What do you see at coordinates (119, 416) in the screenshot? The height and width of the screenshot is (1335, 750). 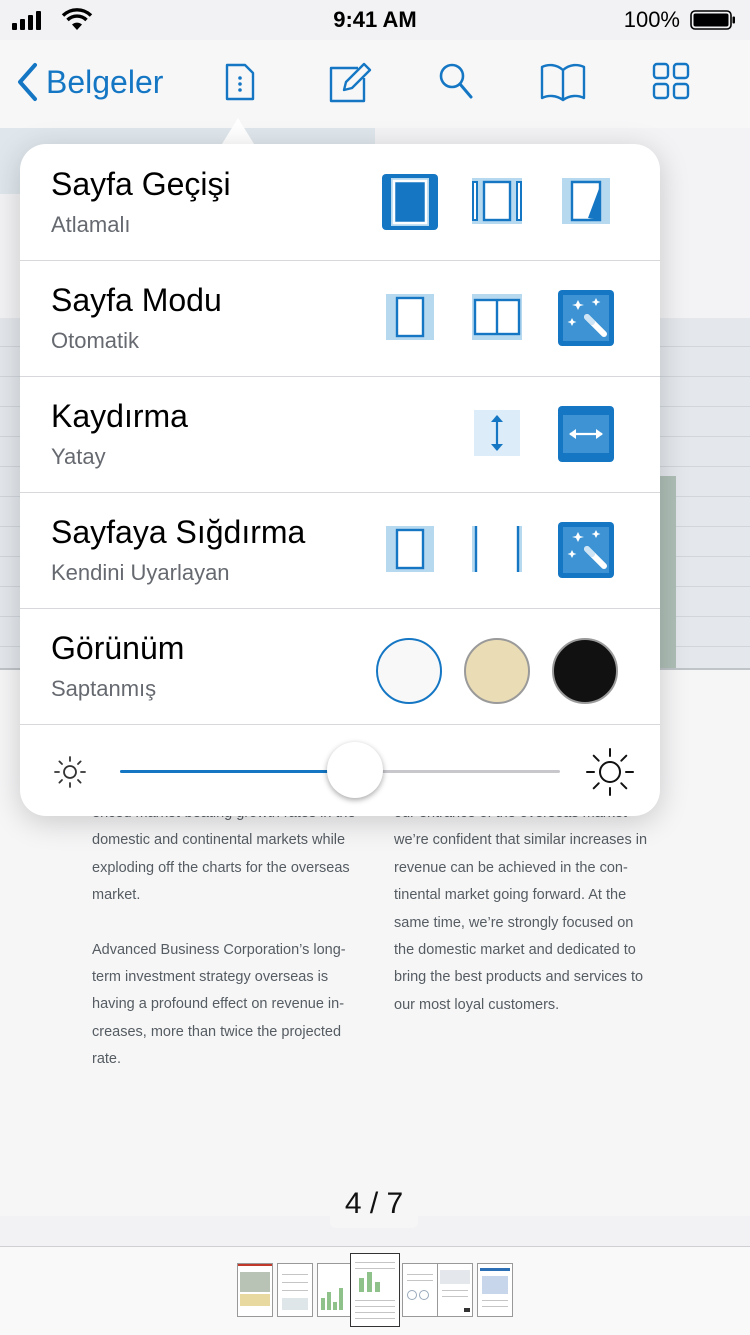 I see `row-title: Kaydırma` at bounding box center [119, 416].